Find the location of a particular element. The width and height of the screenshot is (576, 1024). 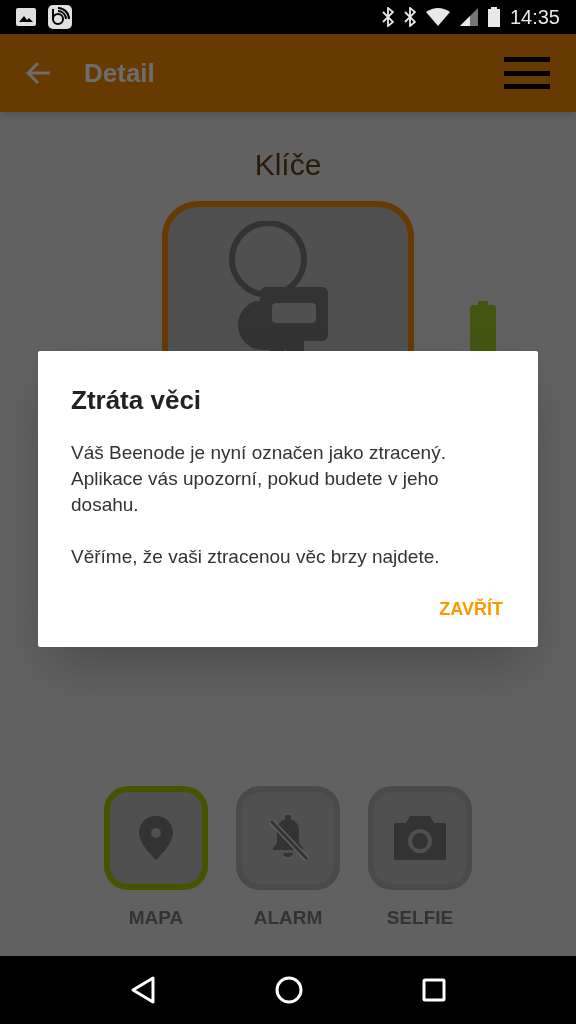

menu-button is located at coordinates (527, 73).